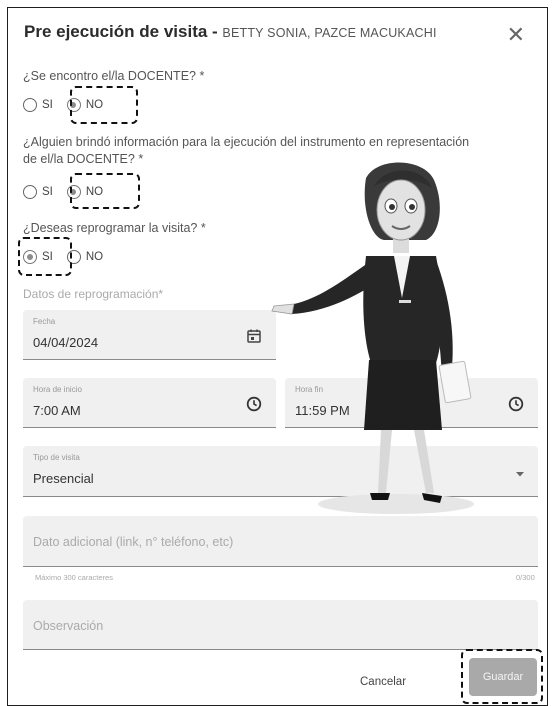  What do you see at coordinates (57, 410) in the screenshot?
I see `start-time-value: 7:00 AM` at bounding box center [57, 410].